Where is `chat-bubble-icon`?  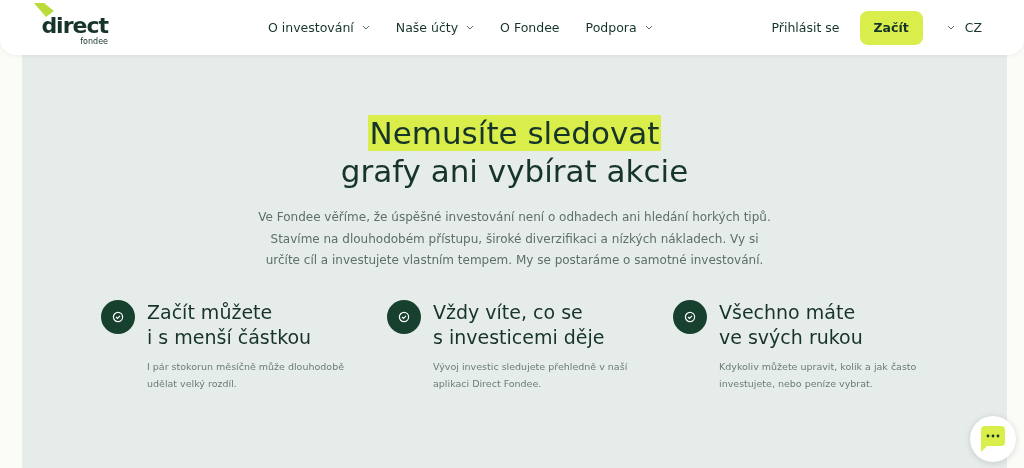
chat-bubble-icon is located at coordinates (993, 439).